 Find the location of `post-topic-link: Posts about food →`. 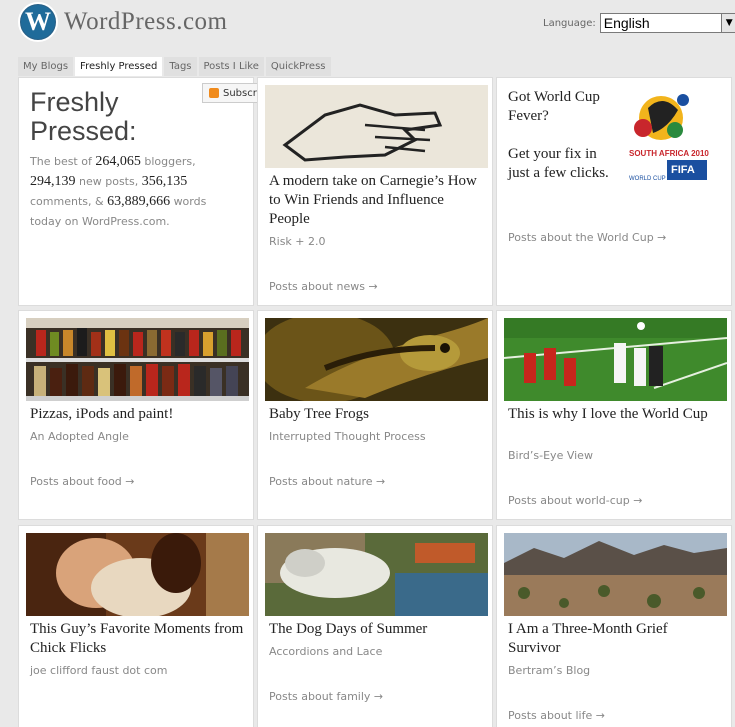

post-topic-link: Posts about food → is located at coordinates (82, 481).